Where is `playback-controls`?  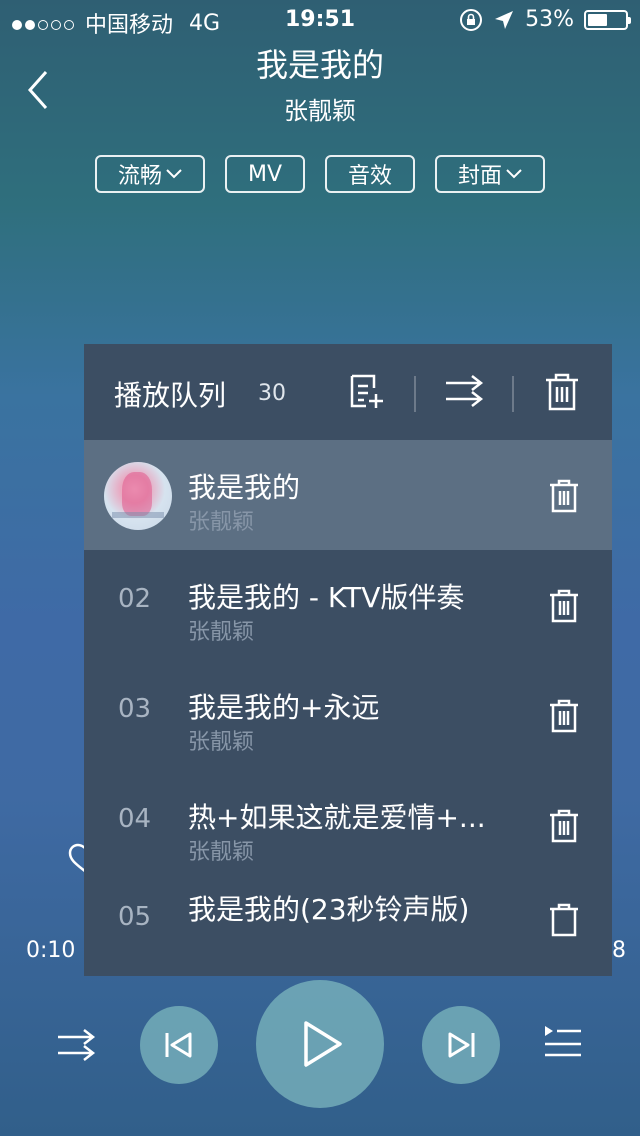
playback-controls is located at coordinates (320, 1045).